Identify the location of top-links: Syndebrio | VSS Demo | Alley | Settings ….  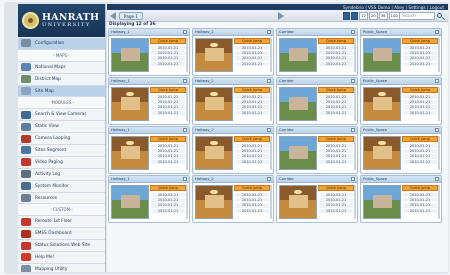
(393, 7).